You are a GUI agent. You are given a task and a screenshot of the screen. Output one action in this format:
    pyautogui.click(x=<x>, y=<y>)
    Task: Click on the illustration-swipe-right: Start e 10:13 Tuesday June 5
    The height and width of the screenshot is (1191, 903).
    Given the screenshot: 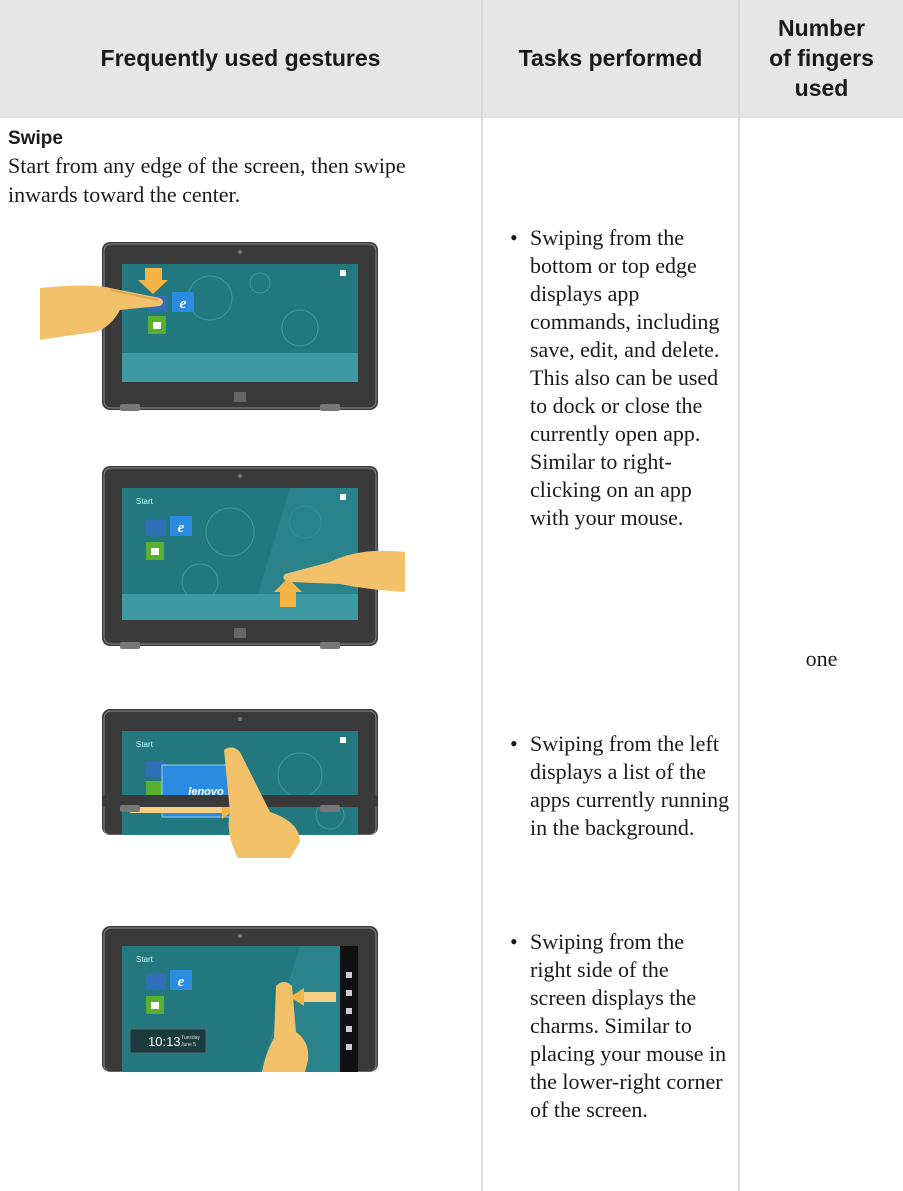 What is the action you would take?
    pyautogui.click(x=240, y=992)
    